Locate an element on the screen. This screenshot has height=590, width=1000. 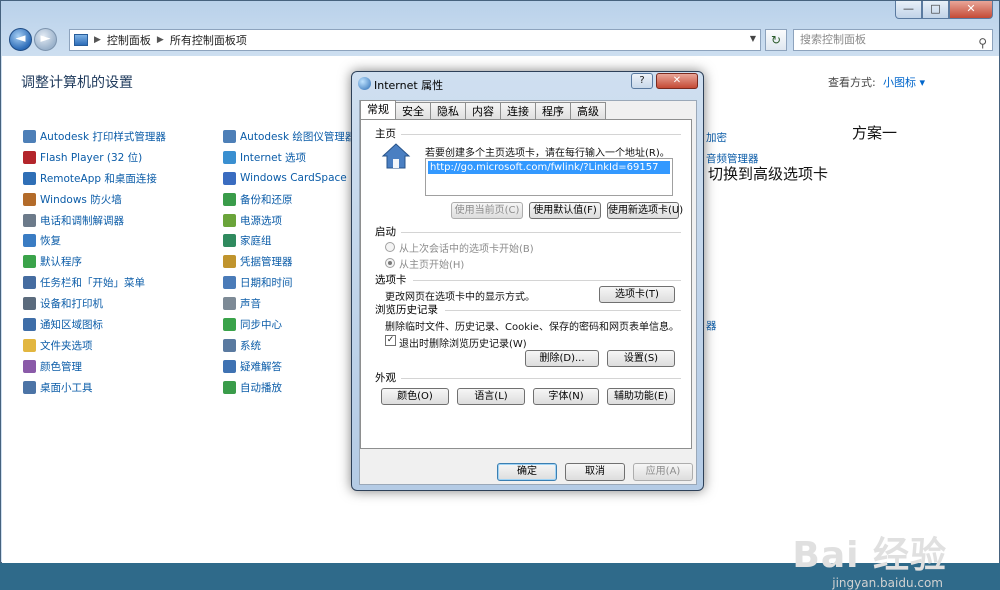
annotation-note: 切换到高级选项卡 is located at coordinates (768, 174).